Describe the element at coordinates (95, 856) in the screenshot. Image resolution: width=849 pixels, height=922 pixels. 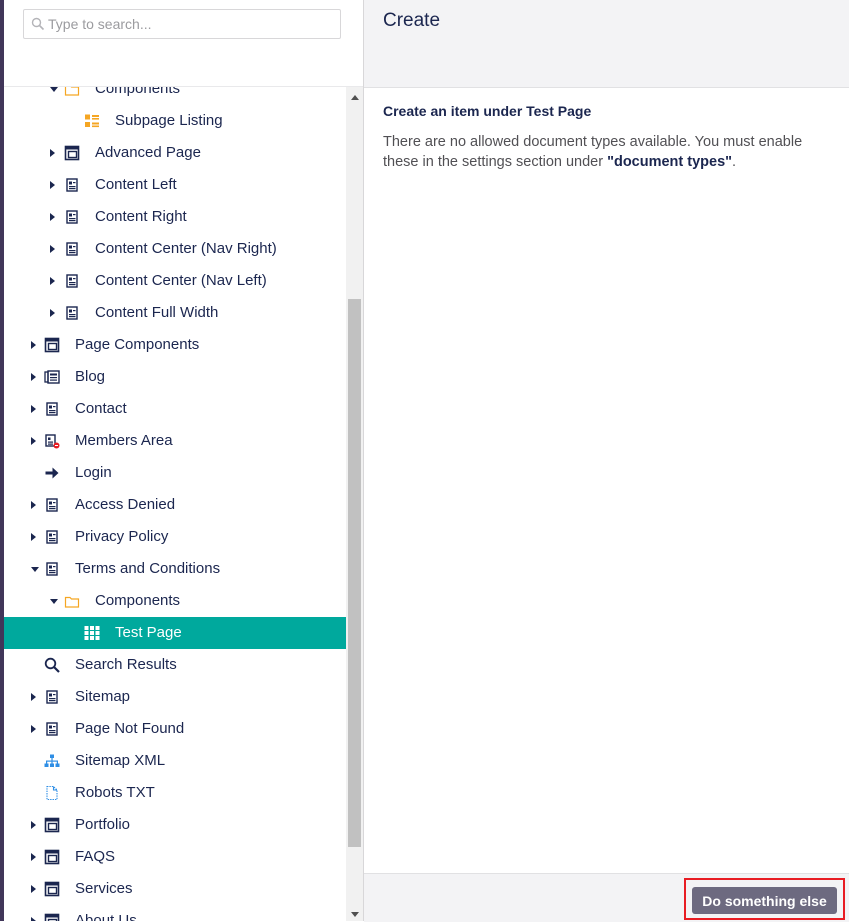
I see `tree-item-label: FAQS` at that location.